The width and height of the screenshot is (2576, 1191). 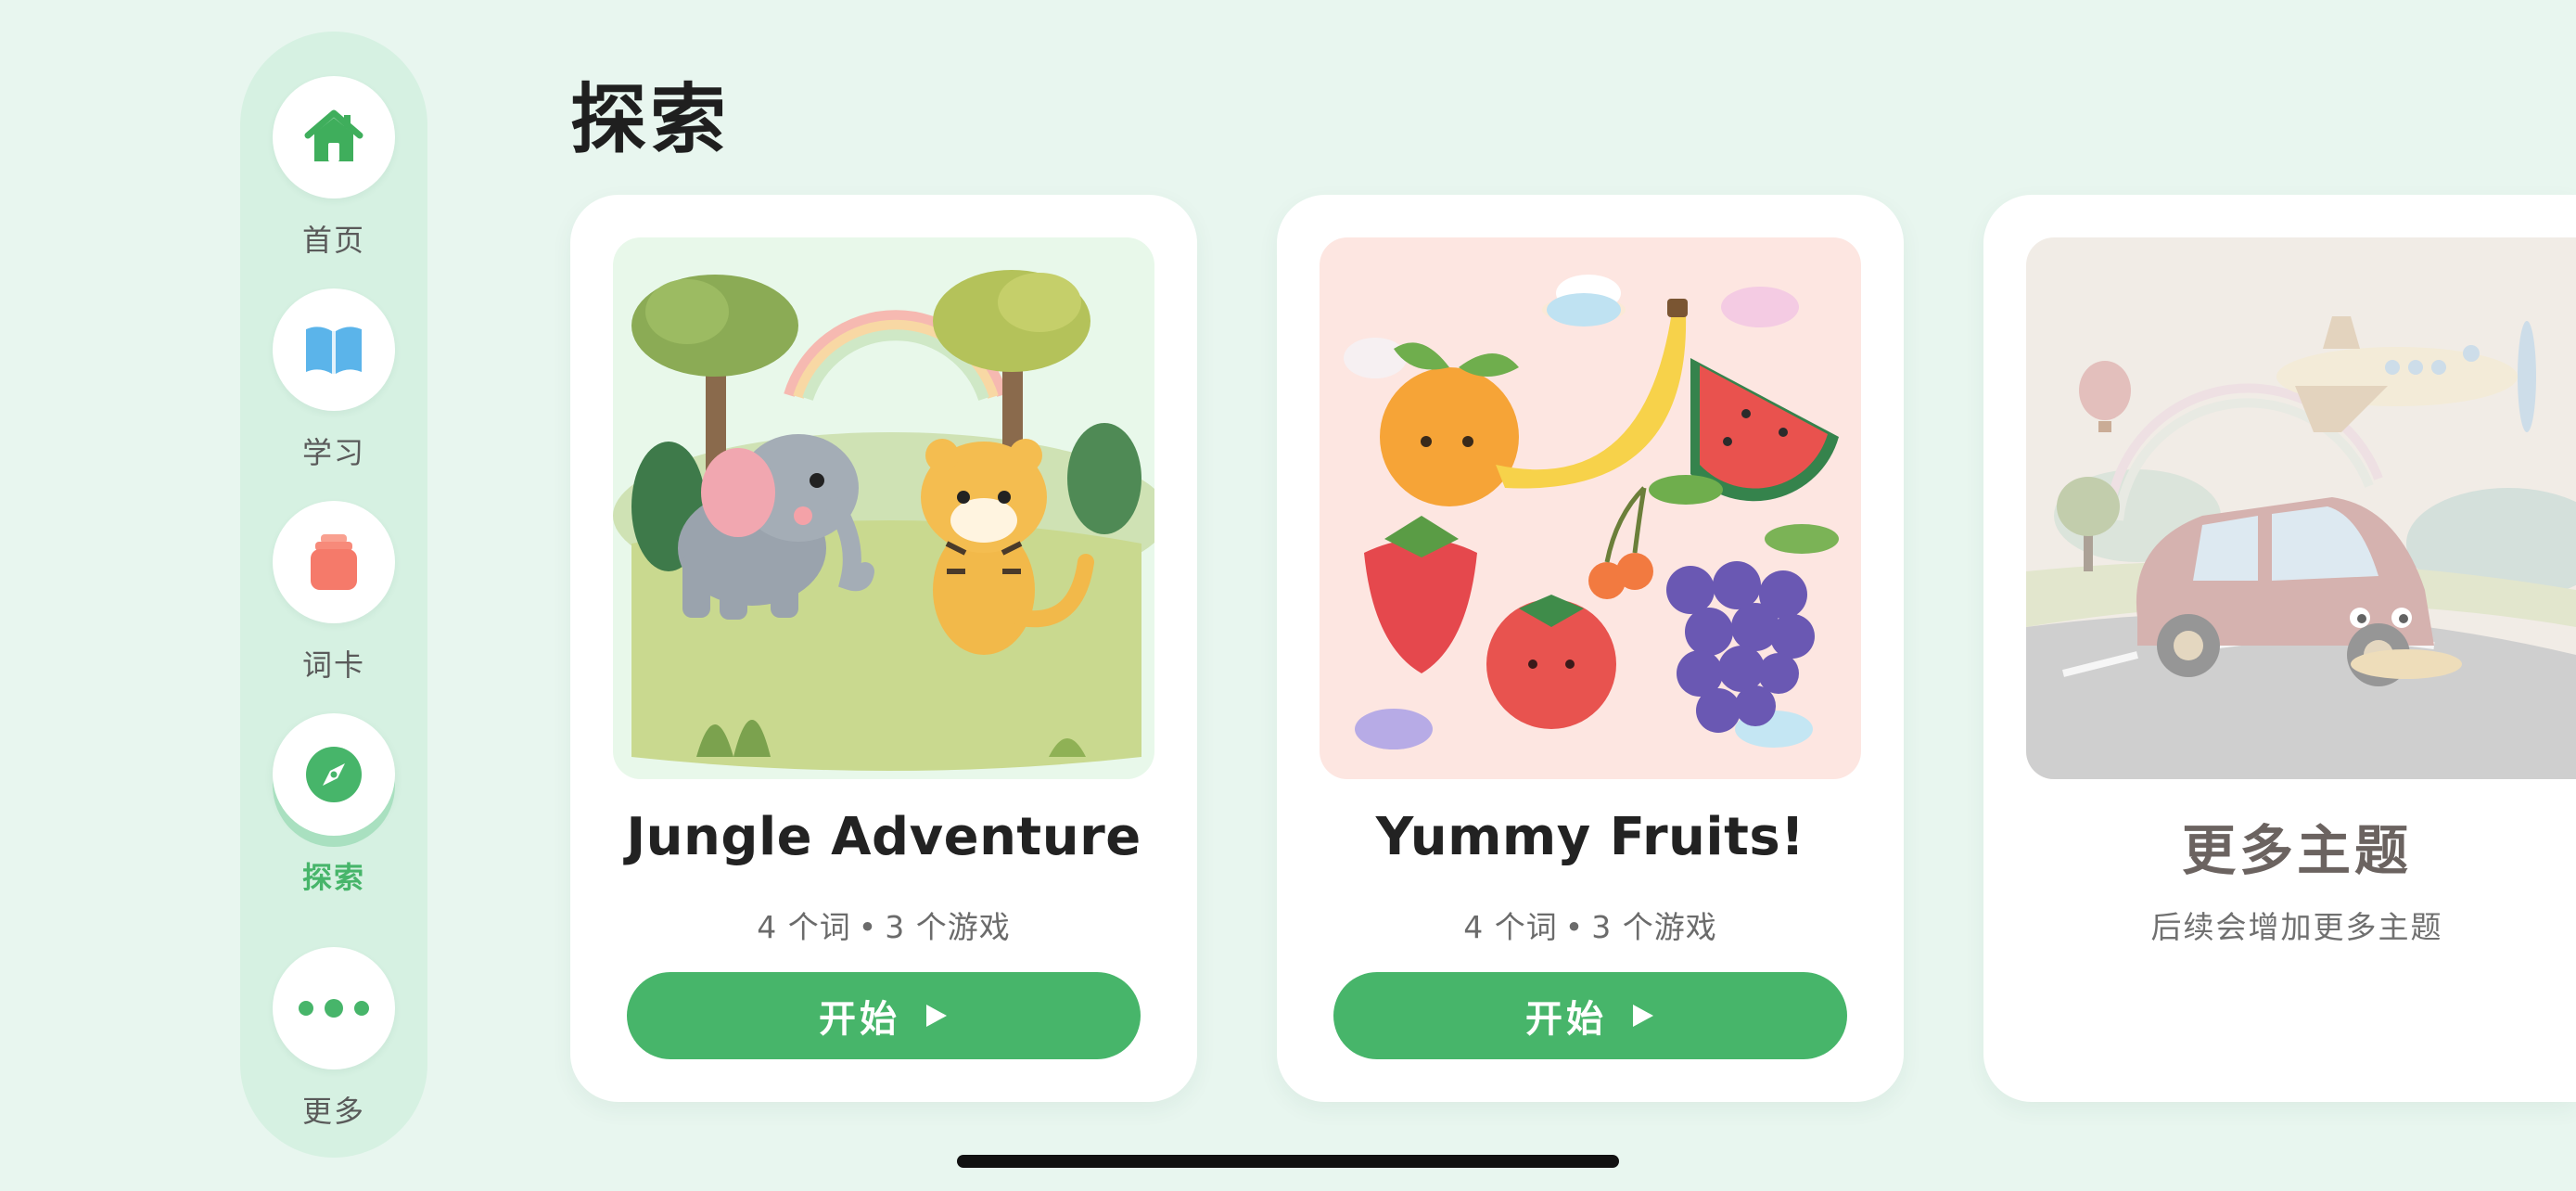 What do you see at coordinates (333, 877) in the screenshot?
I see `sidebar-item-label: 探索` at bounding box center [333, 877].